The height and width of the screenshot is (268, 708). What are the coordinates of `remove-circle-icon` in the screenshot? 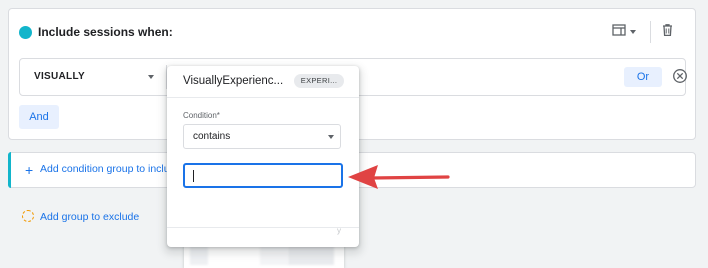 It's located at (680, 78).